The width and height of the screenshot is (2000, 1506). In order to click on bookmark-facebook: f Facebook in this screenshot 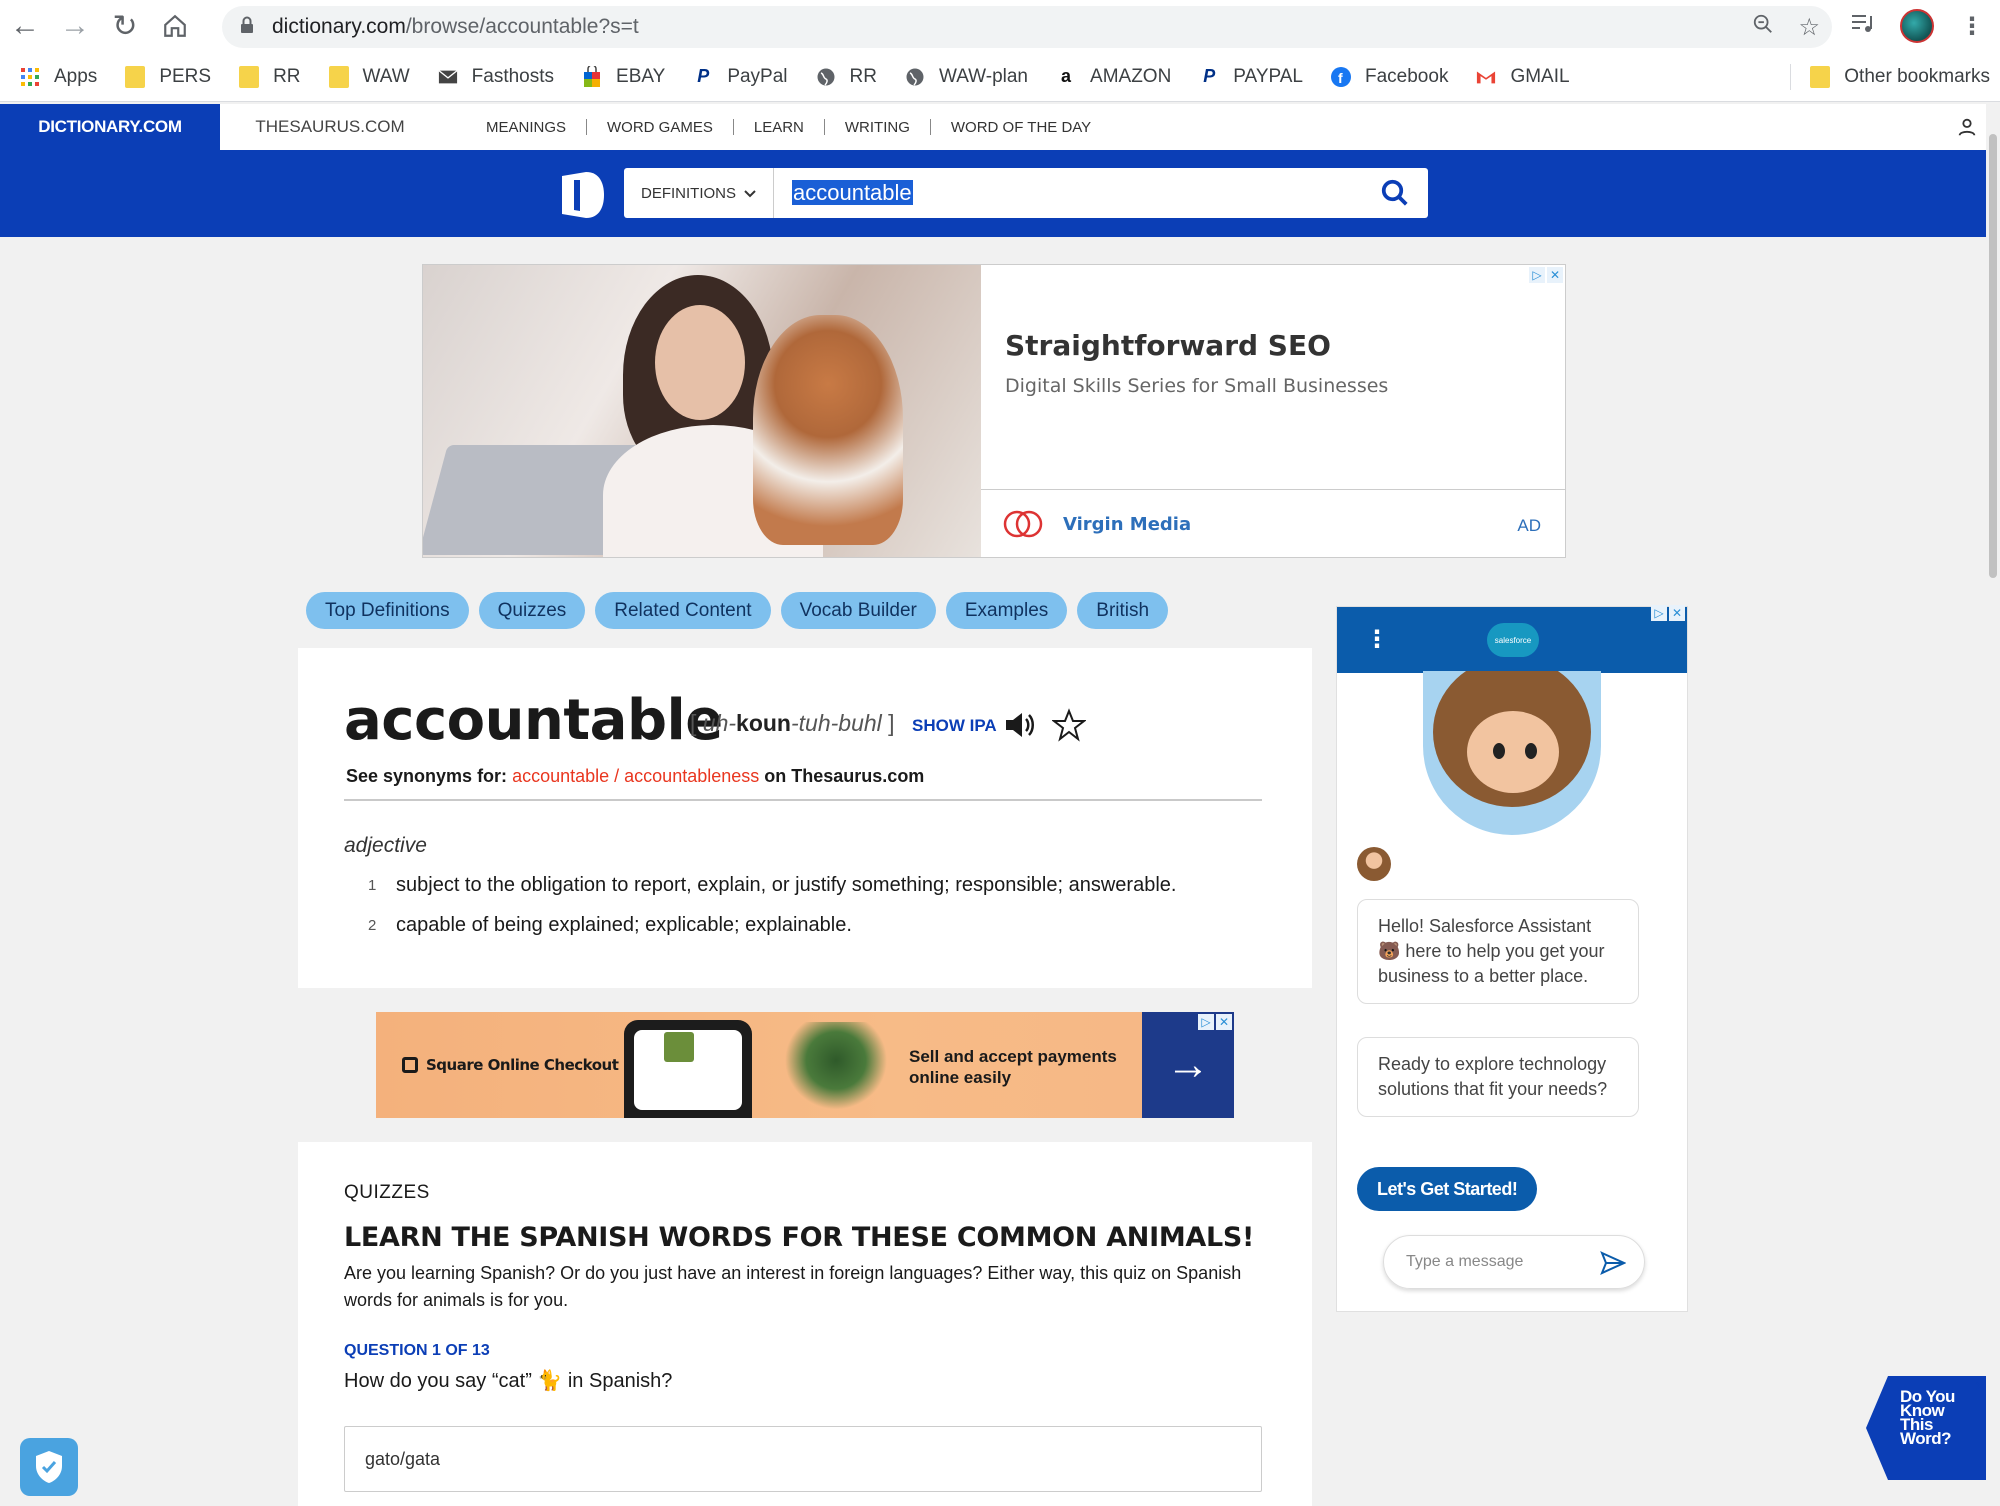, I will do `click(1389, 77)`.